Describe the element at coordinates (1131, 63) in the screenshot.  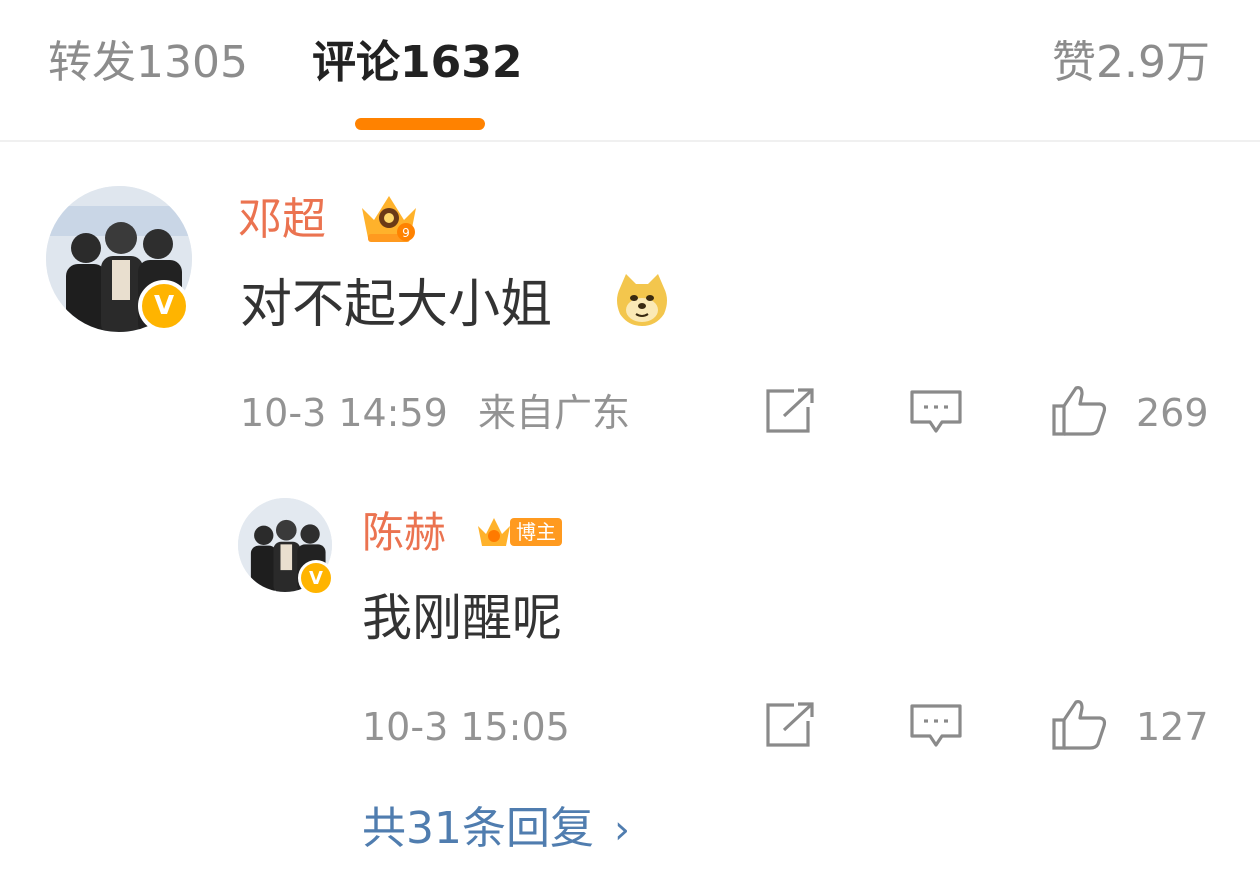
I see `tab-like: 赞2.9万` at that location.